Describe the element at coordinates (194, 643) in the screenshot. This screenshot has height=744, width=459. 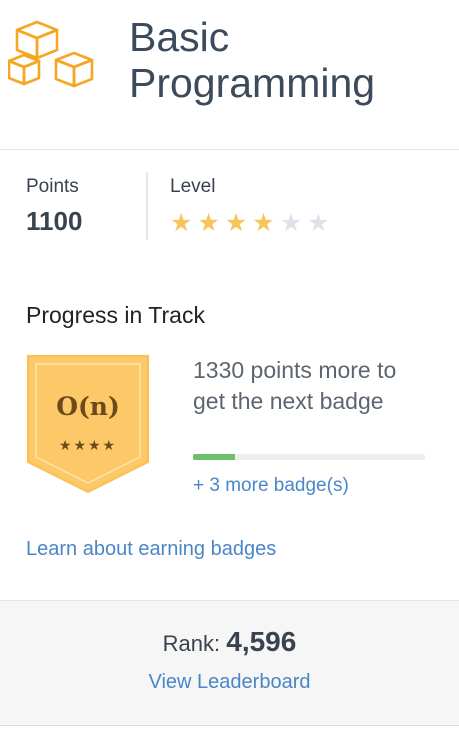
I see `rank-label: Rank:` at that location.